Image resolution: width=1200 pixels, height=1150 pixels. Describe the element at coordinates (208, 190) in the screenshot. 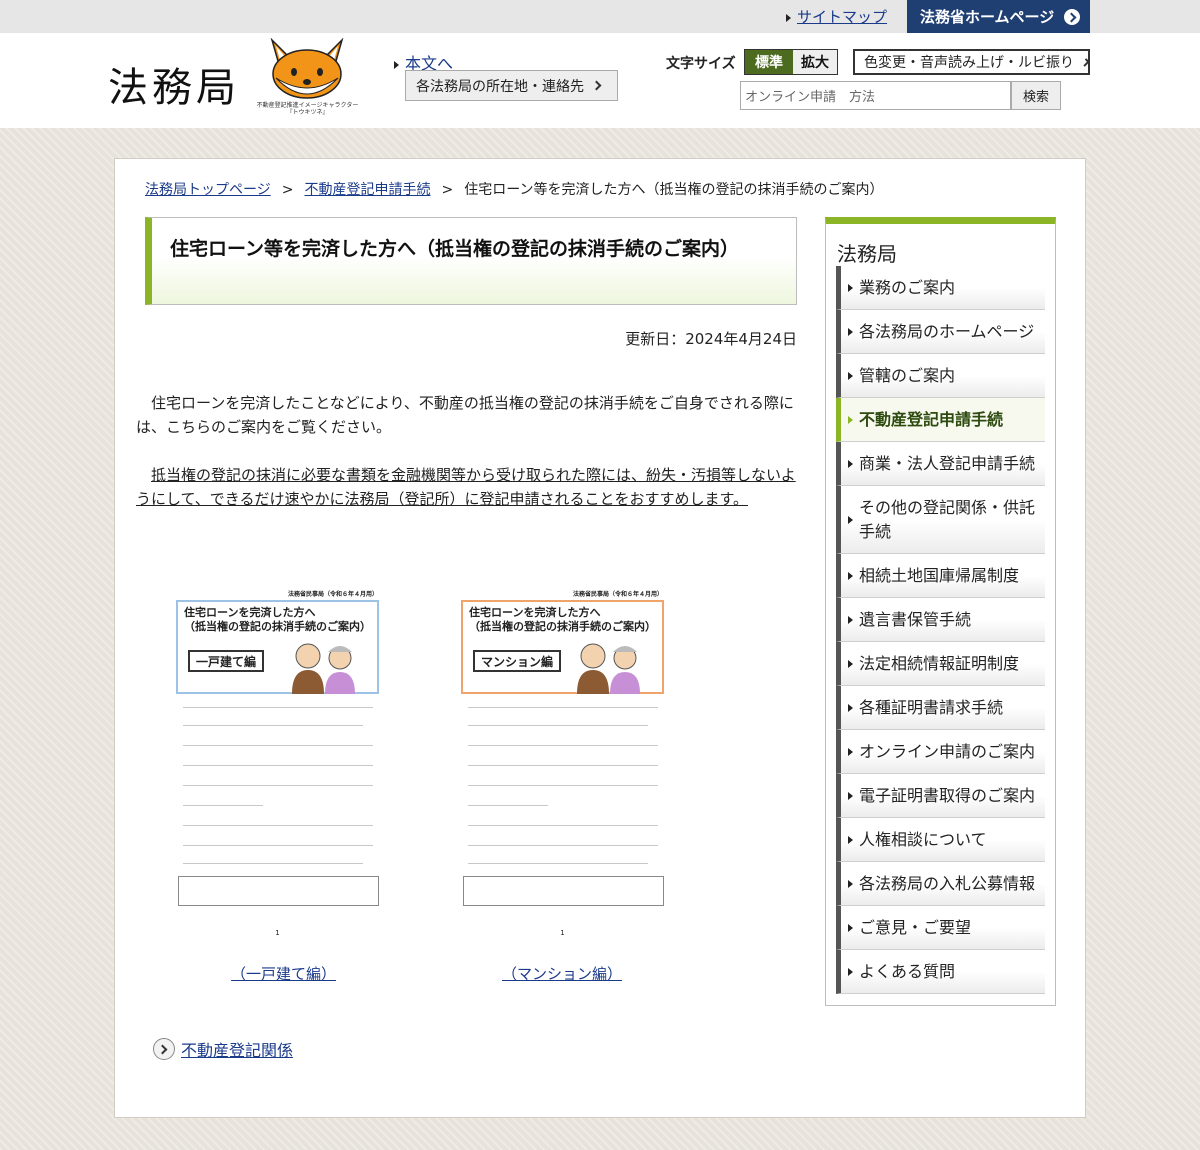

I see `breadcrumb-top-link: 法務局トップページ` at that location.